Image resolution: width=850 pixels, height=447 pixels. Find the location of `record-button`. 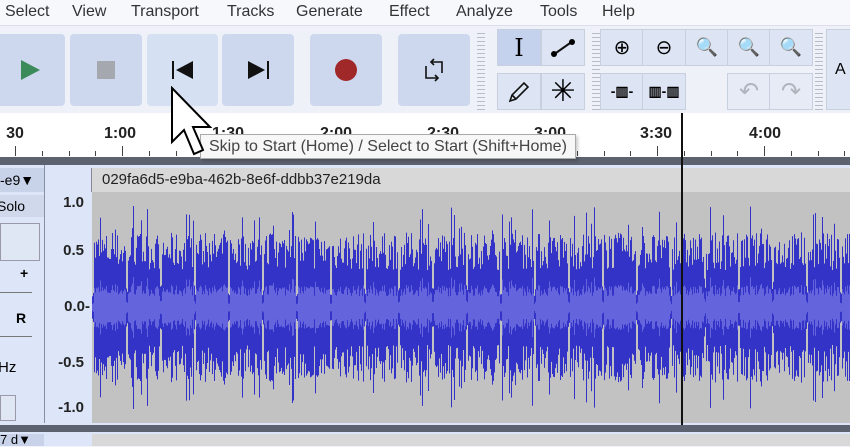

record-button is located at coordinates (346, 70).